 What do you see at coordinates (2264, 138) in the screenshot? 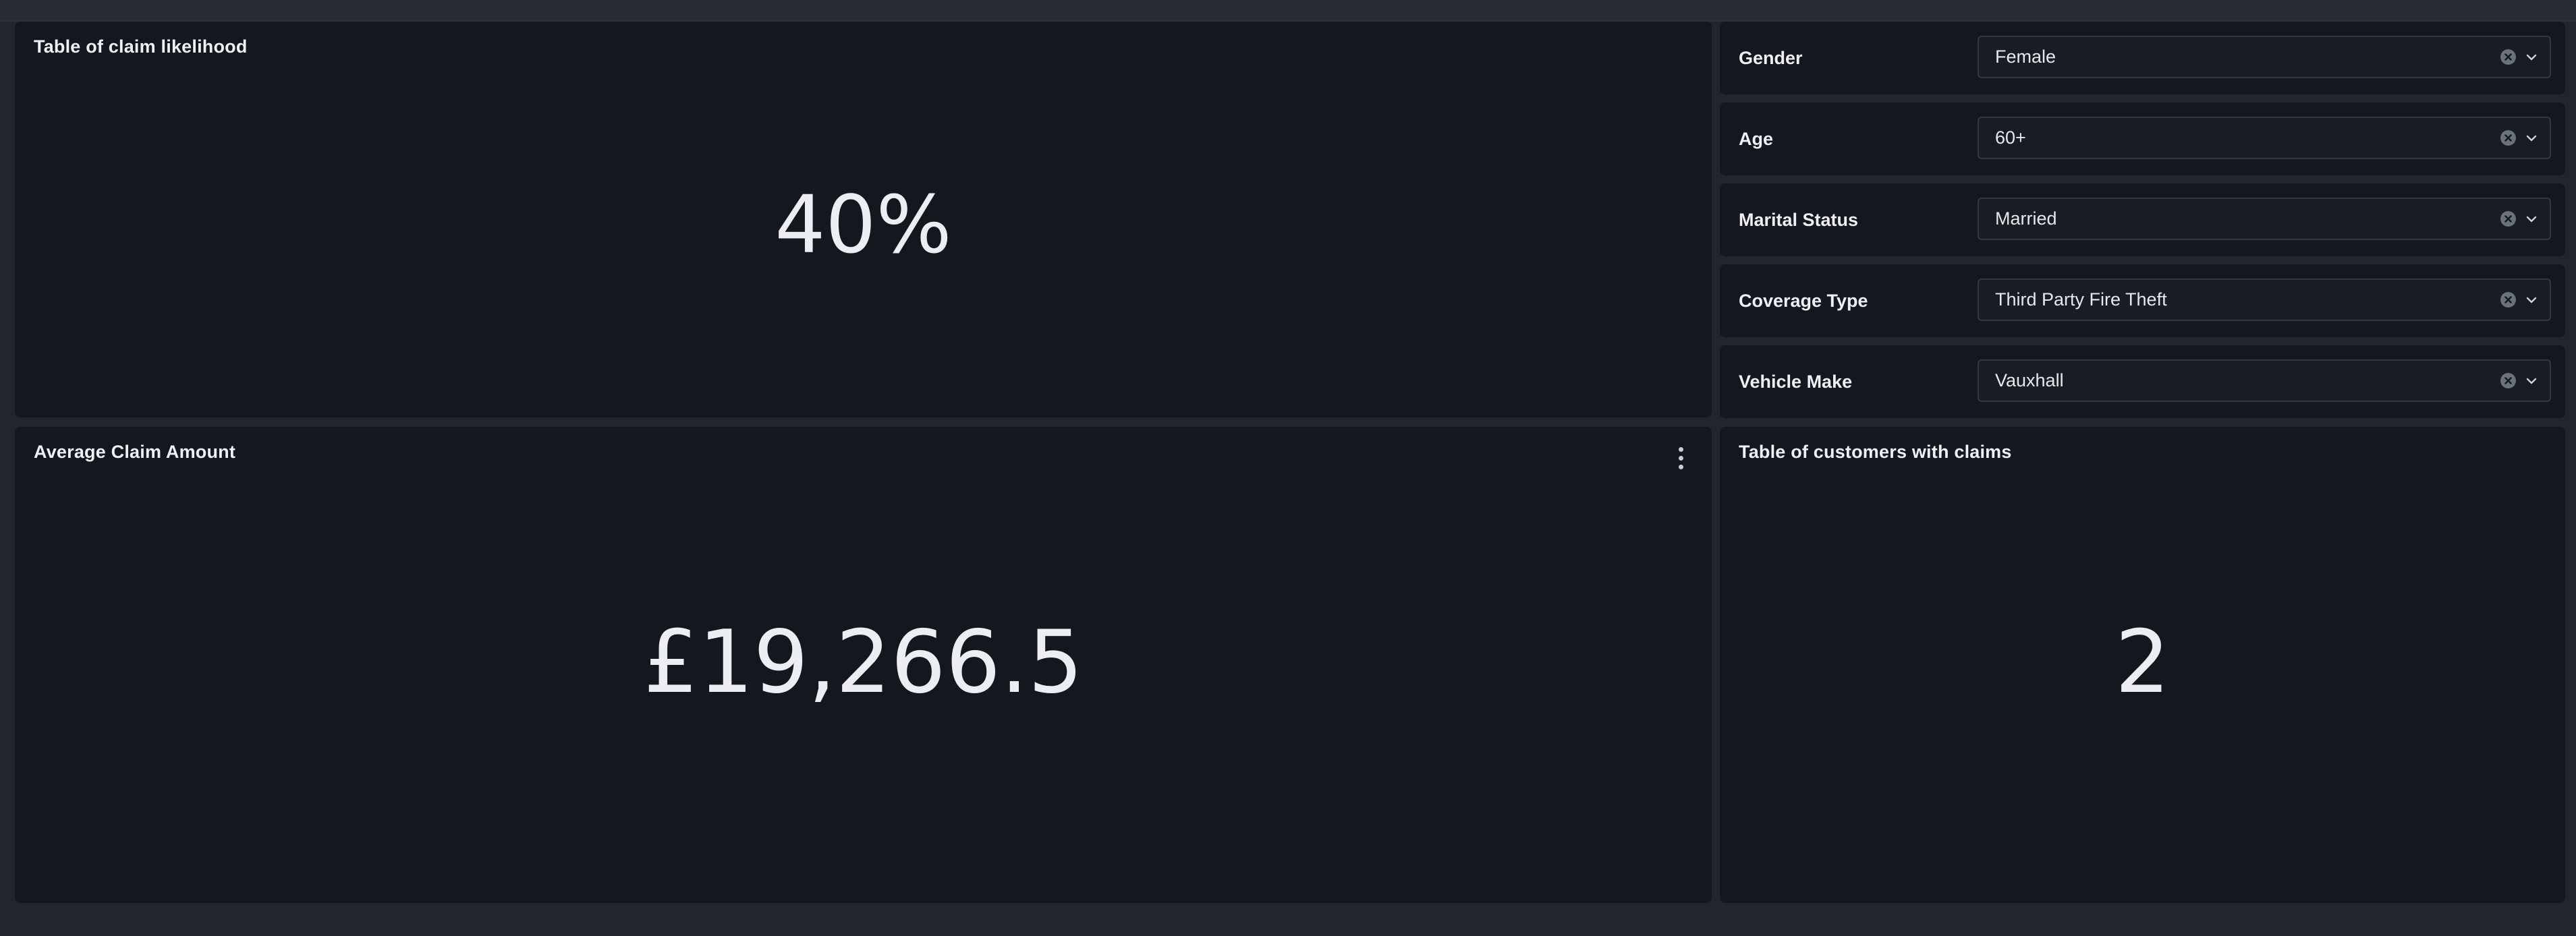
I see `age-select: 60+` at bounding box center [2264, 138].